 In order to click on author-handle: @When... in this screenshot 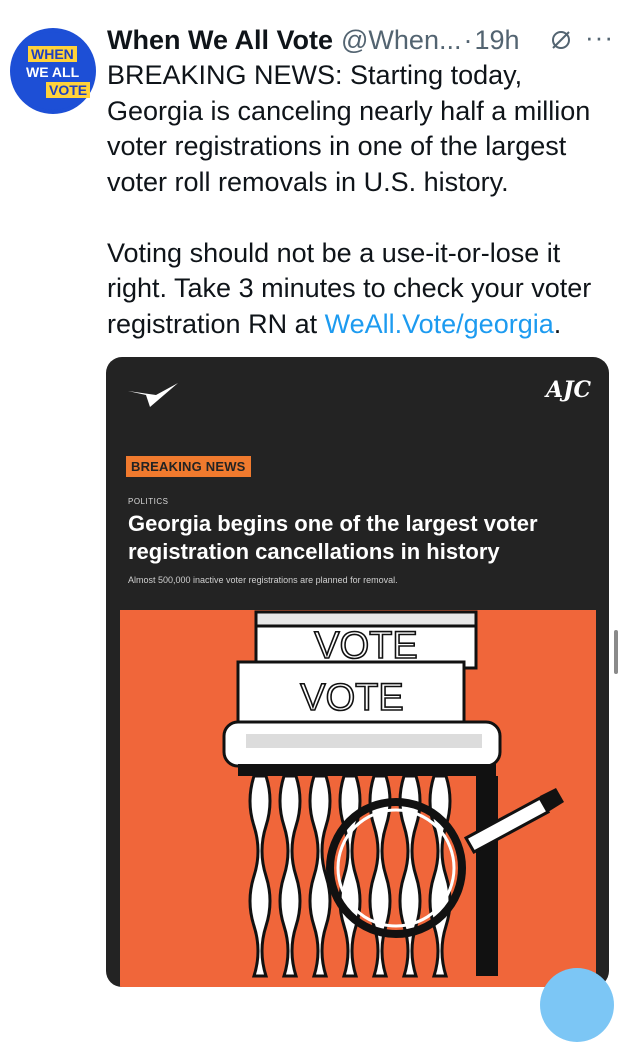, I will do `click(401, 40)`.